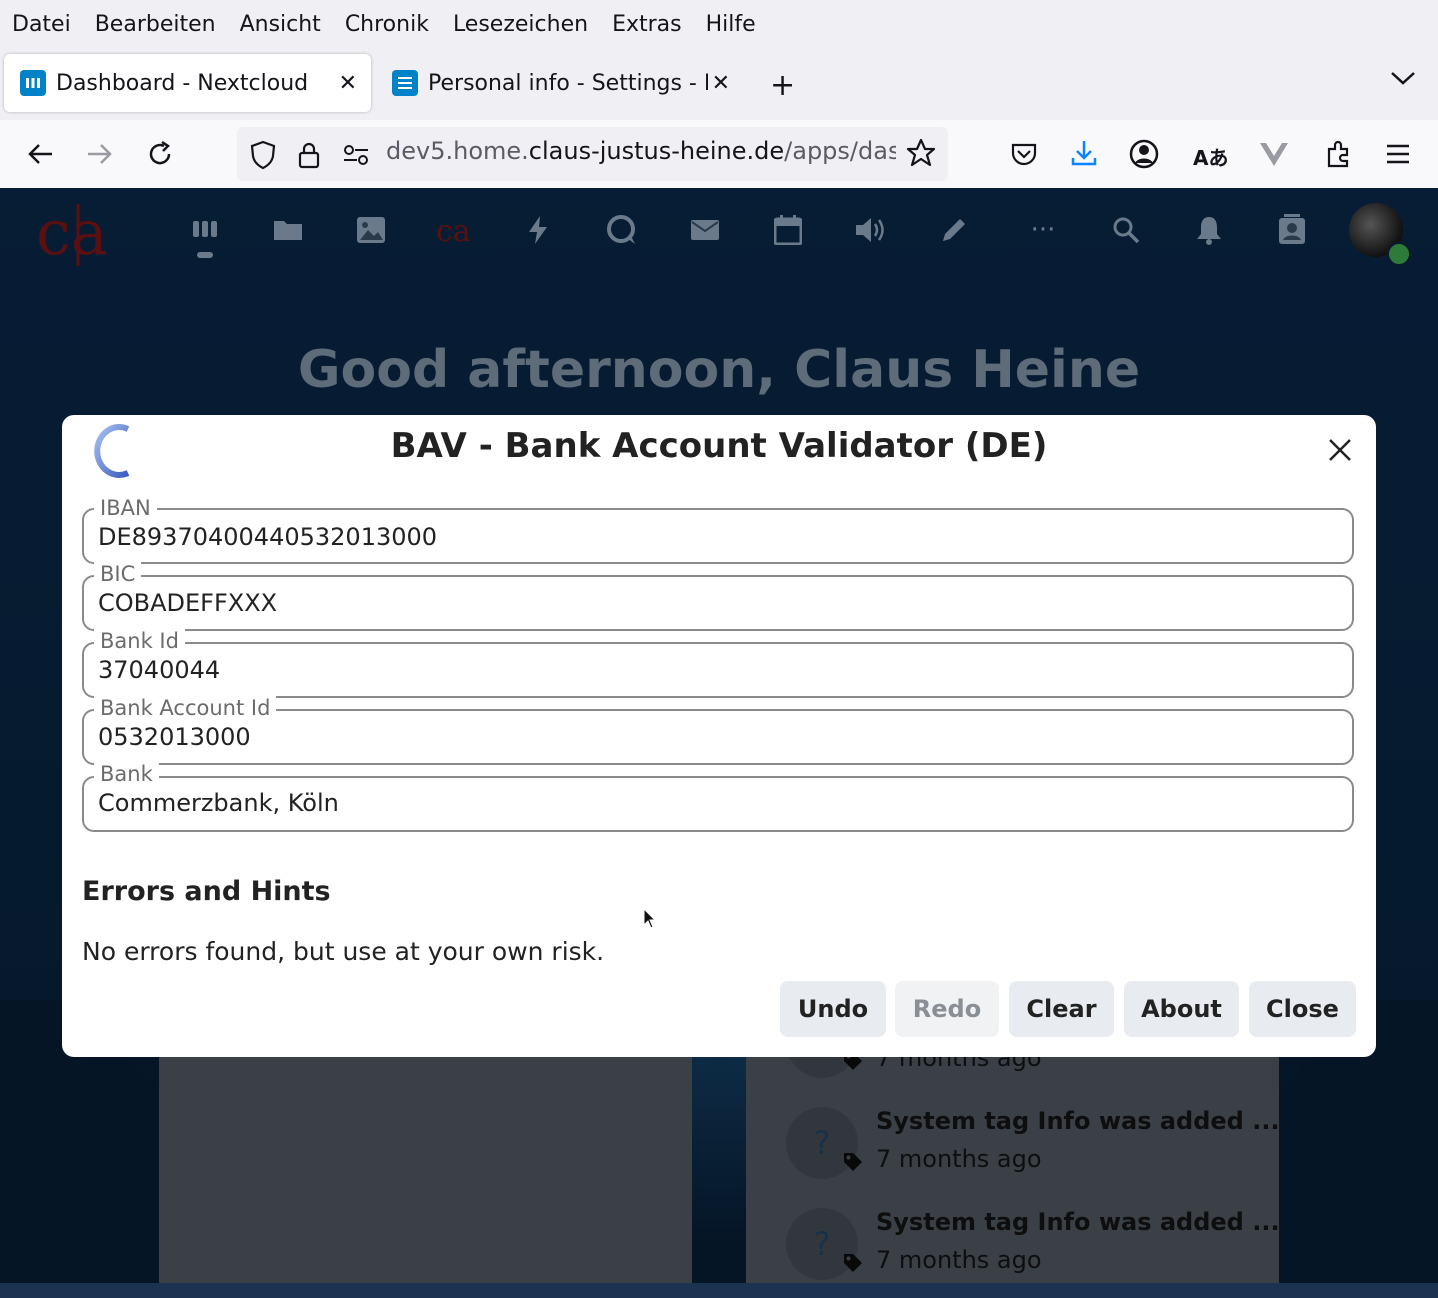 This screenshot has width=1438, height=1298. What do you see at coordinates (871, 230) in the screenshot?
I see `audio-app-icon` at bounding box center [871, 230].